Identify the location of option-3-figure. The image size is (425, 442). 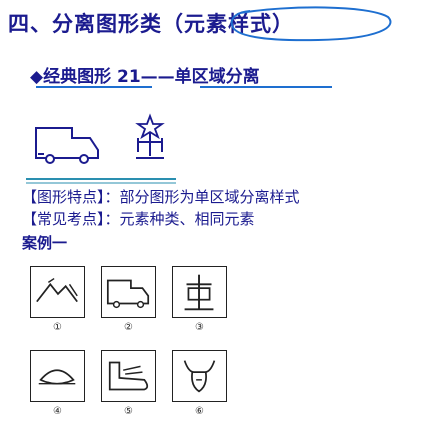
(199, 292).